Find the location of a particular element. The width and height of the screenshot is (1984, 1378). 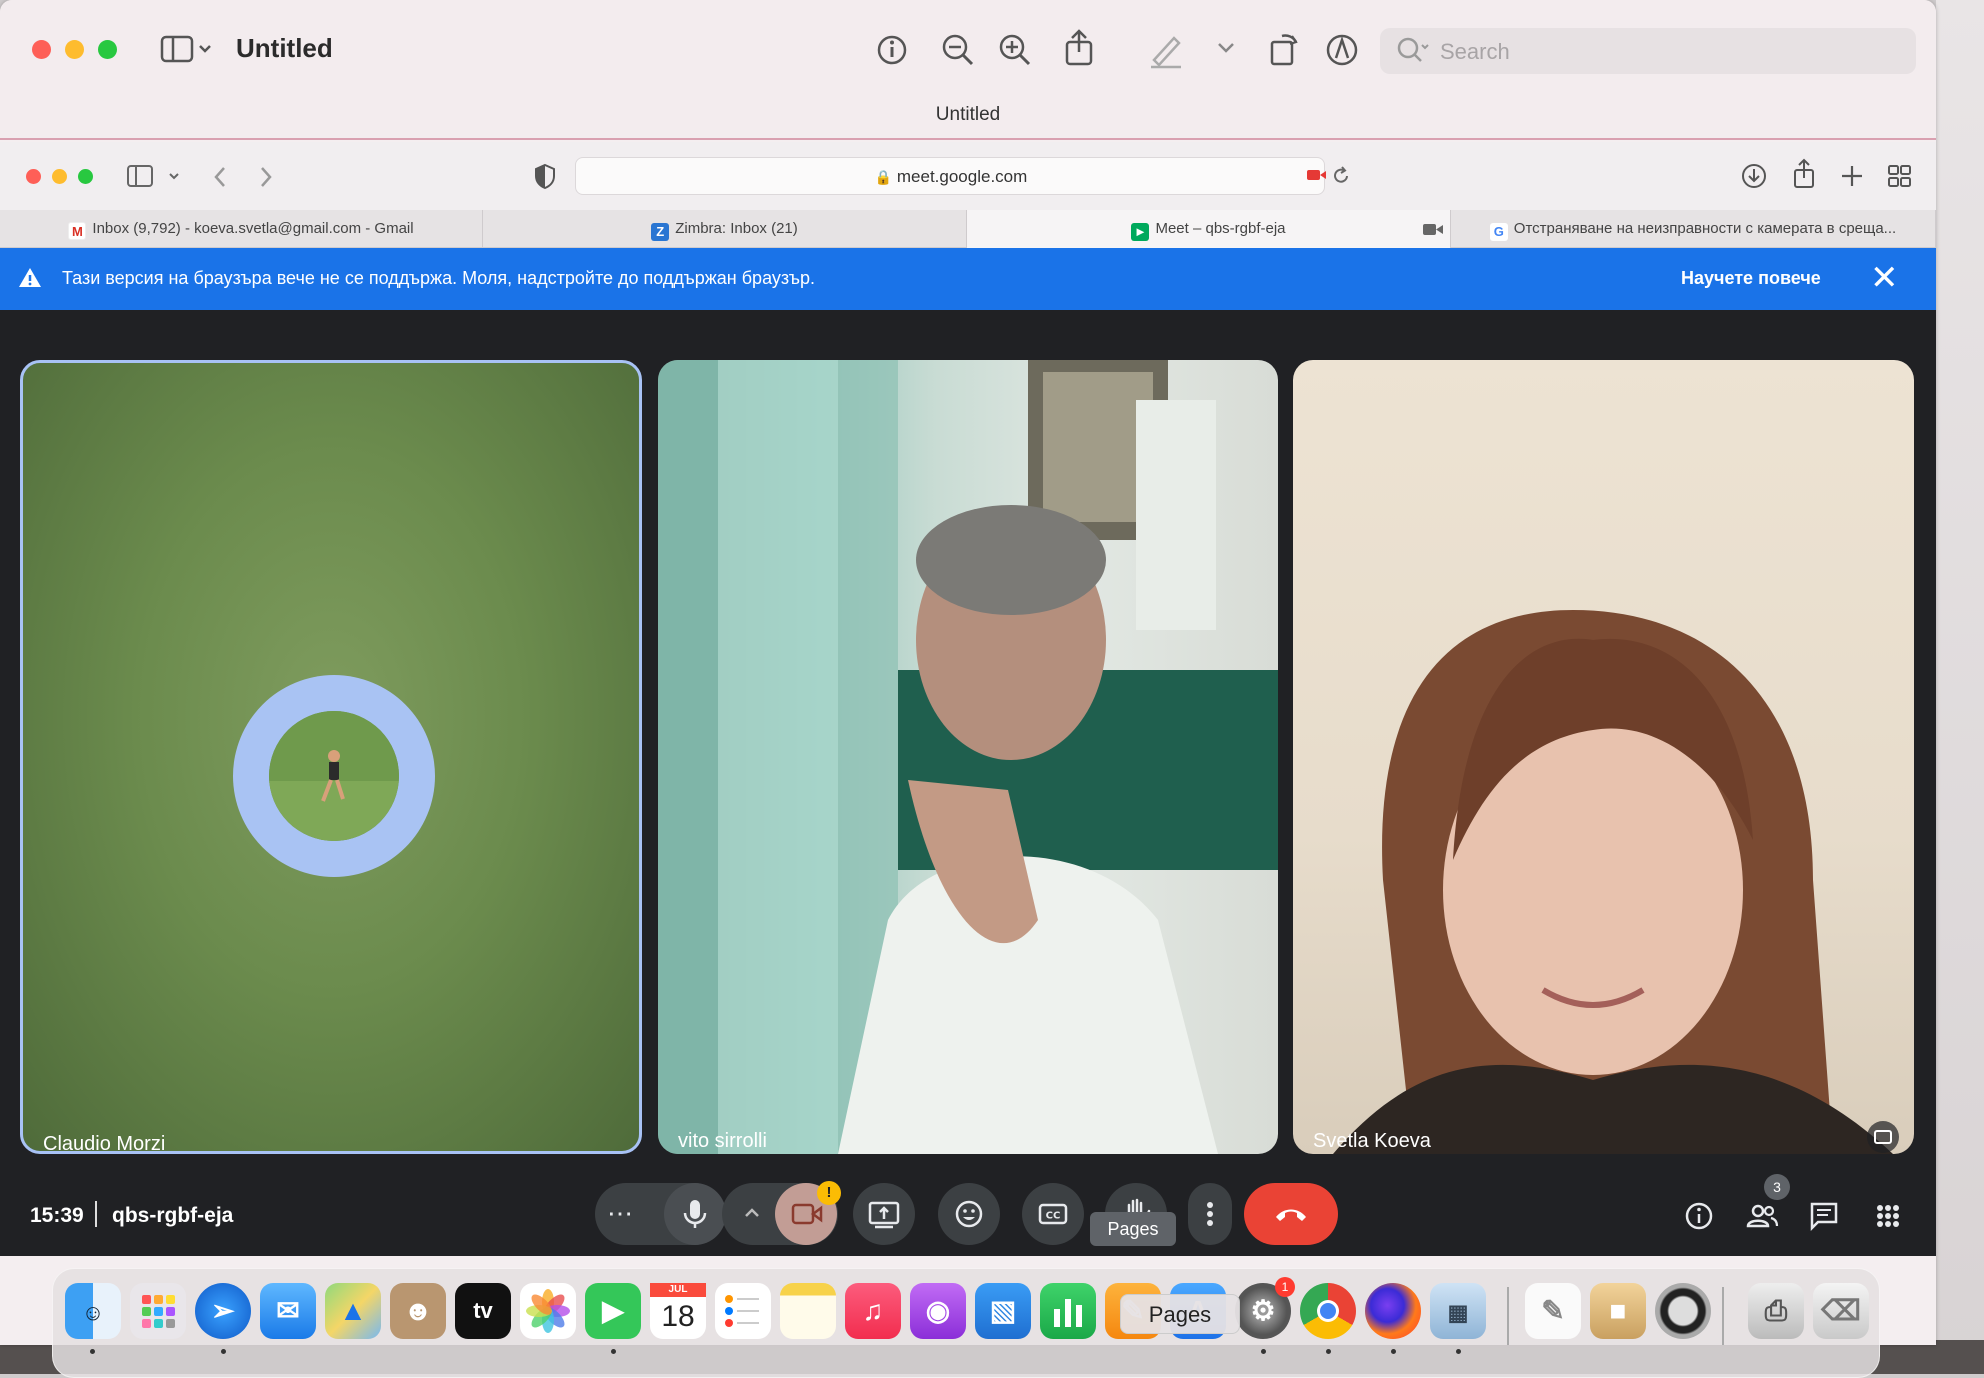

chevron-down-icon is located at coordinates (1226, 52).